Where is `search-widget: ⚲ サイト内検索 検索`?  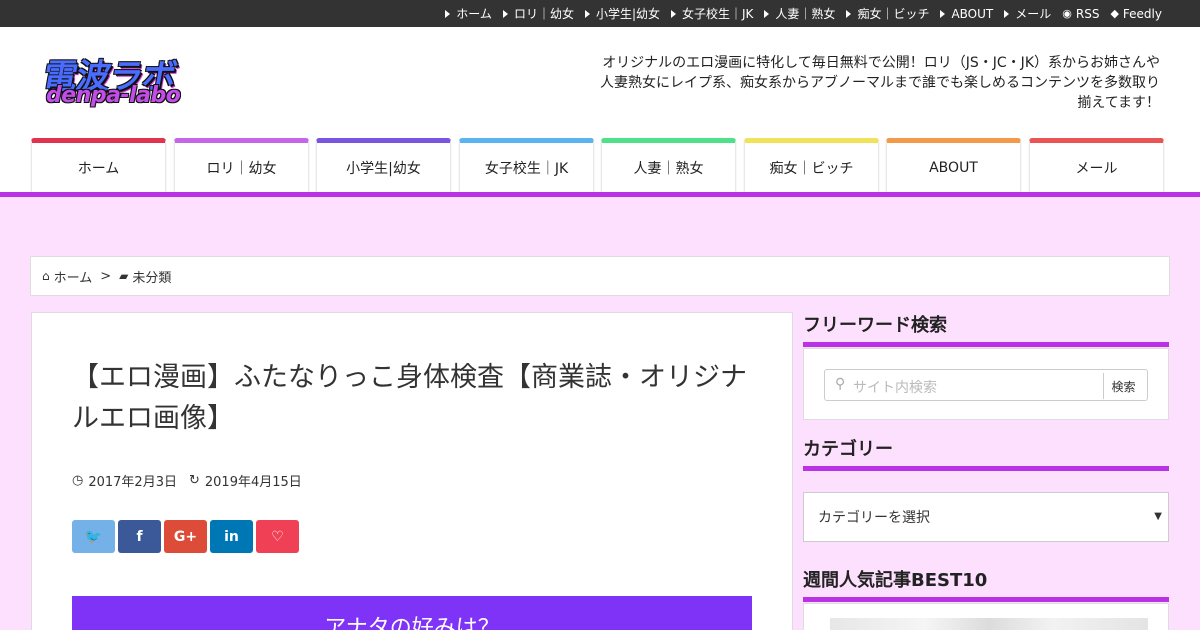 search-widget: ⚲ サイト内検索 検索 is located at coordinates (986, 384).